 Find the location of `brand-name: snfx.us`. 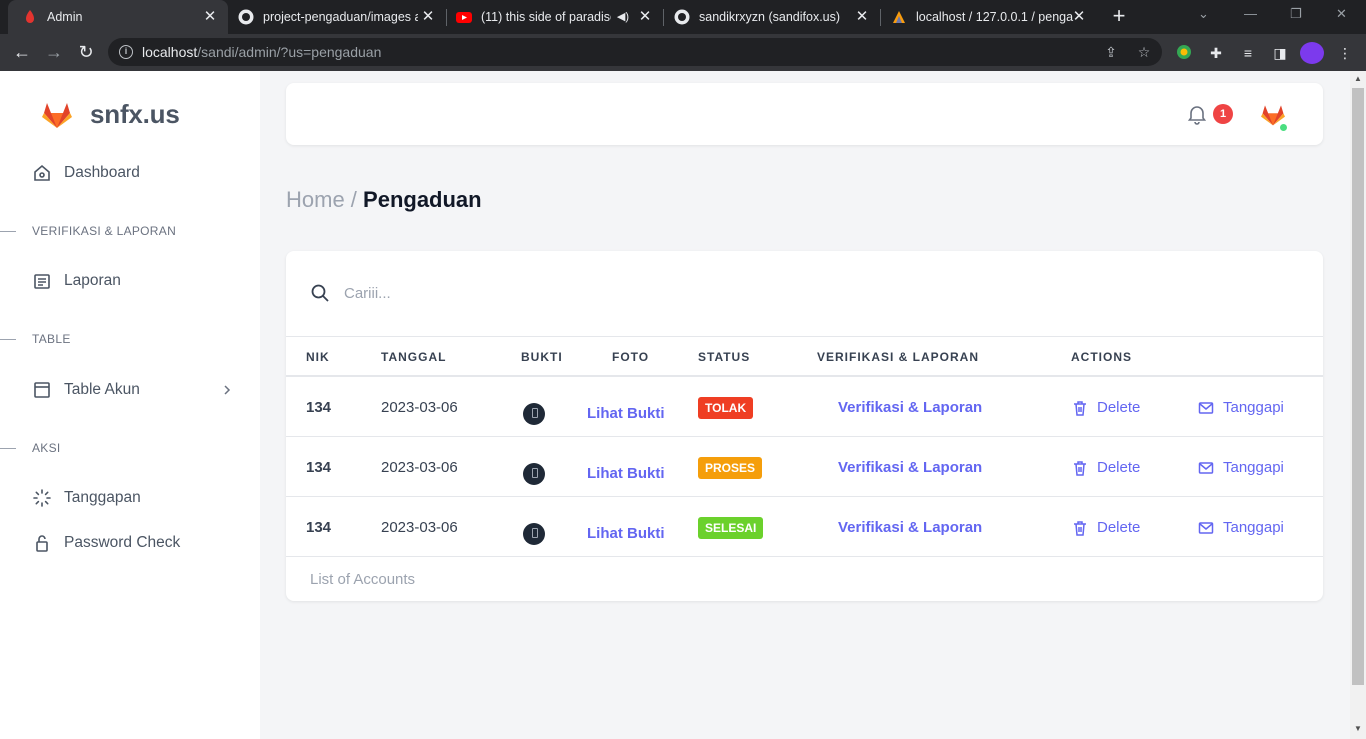

brand-name: snfx.us is located at coordinates (135, 114).